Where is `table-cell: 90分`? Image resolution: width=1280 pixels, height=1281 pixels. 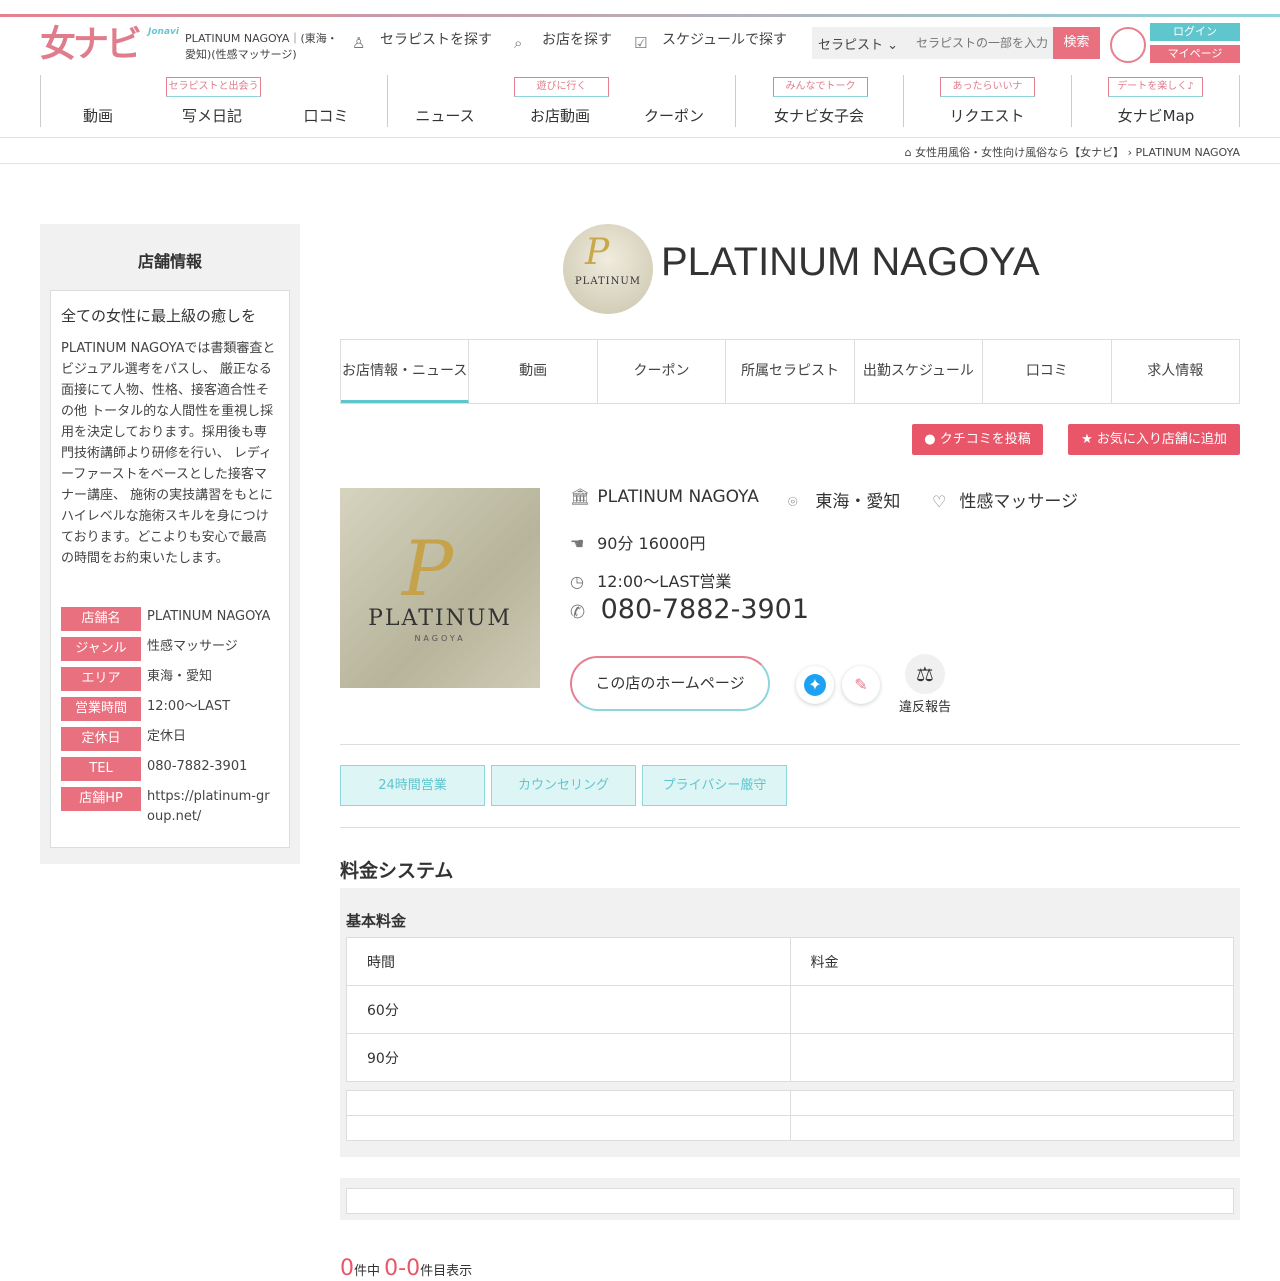
table-cell: 90分 is located at coordinates (568, 1057).